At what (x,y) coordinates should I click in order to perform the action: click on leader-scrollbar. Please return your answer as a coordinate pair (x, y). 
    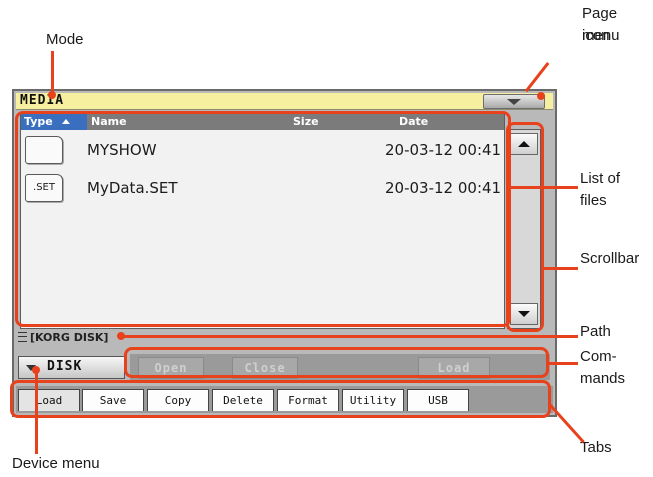
    Looking at the image, I should click on (561, 268).